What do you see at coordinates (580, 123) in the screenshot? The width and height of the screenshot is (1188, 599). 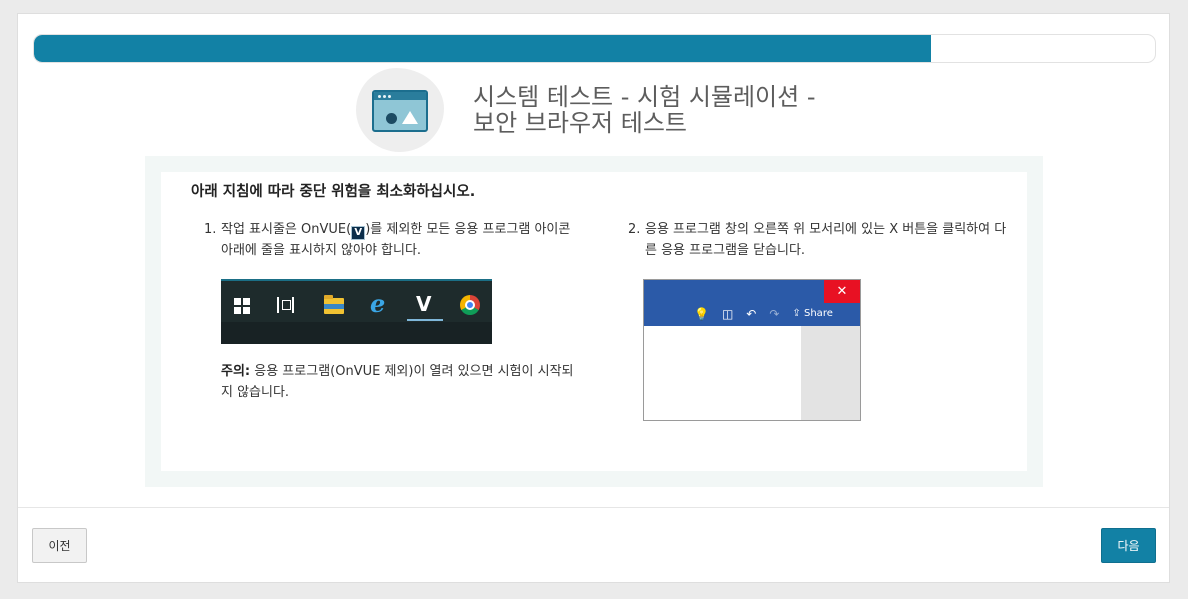 I see `page-title-line2: 보안 브라우저 테스트` at bounding box center [580, 123].